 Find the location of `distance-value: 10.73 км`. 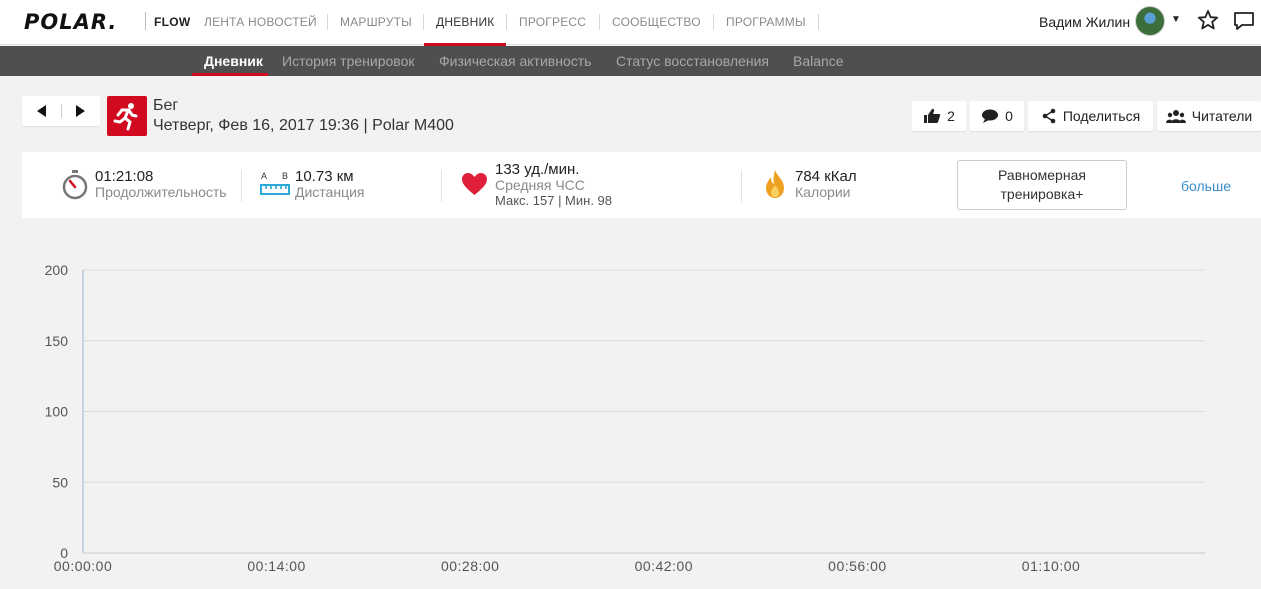

distance-value: 10.73 км is located at coordinates (324, 176).